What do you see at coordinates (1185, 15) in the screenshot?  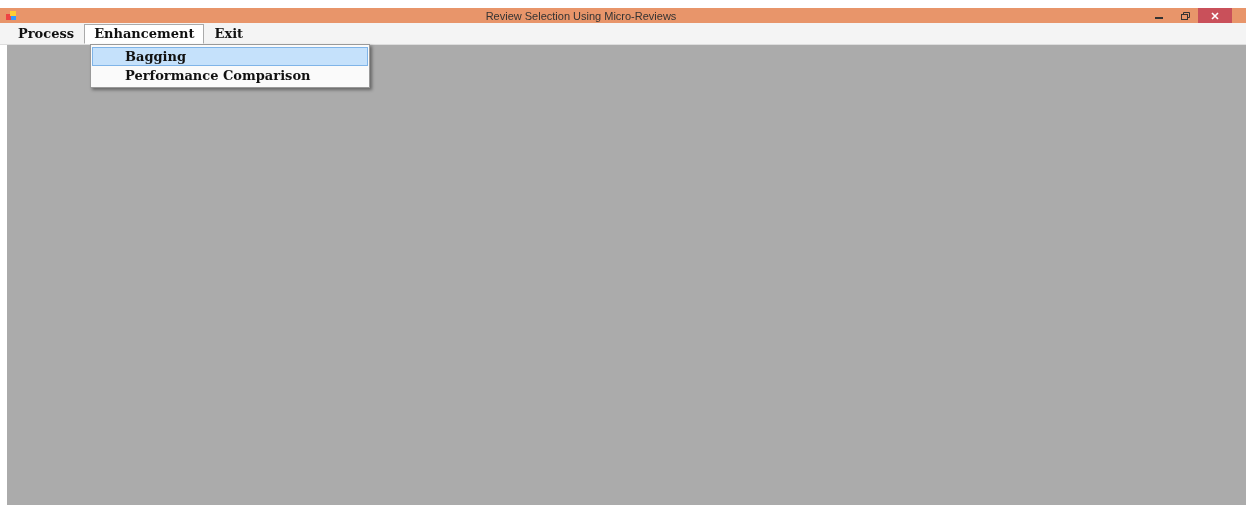 I see `restore-icon` at bounding box center [1185, 15].